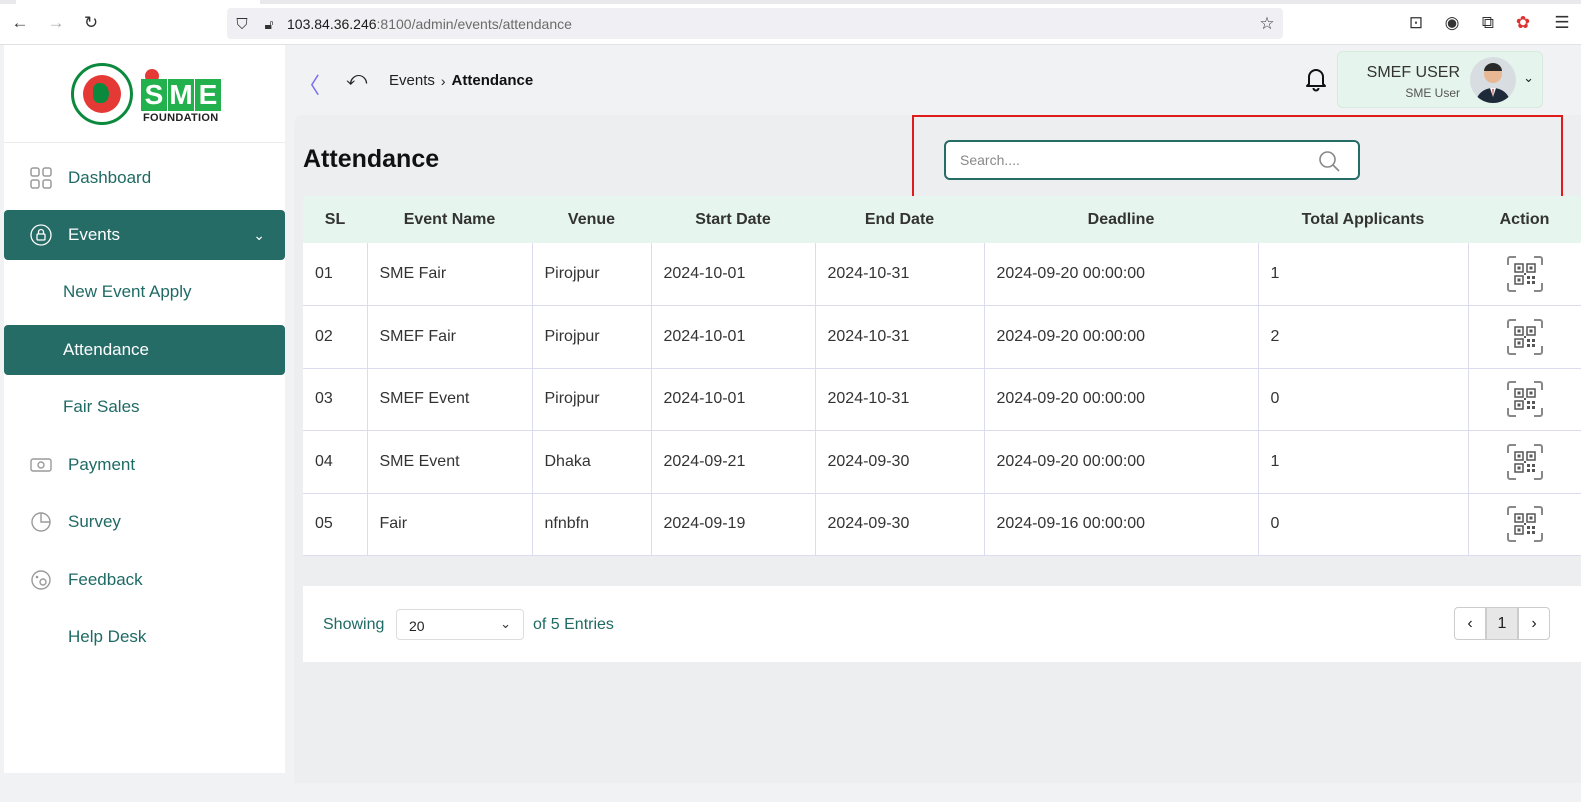  Describe the element at coordinates (474, 24) in the screenshot. I see `url-path: :8100/admin/events/attendance` at that location.